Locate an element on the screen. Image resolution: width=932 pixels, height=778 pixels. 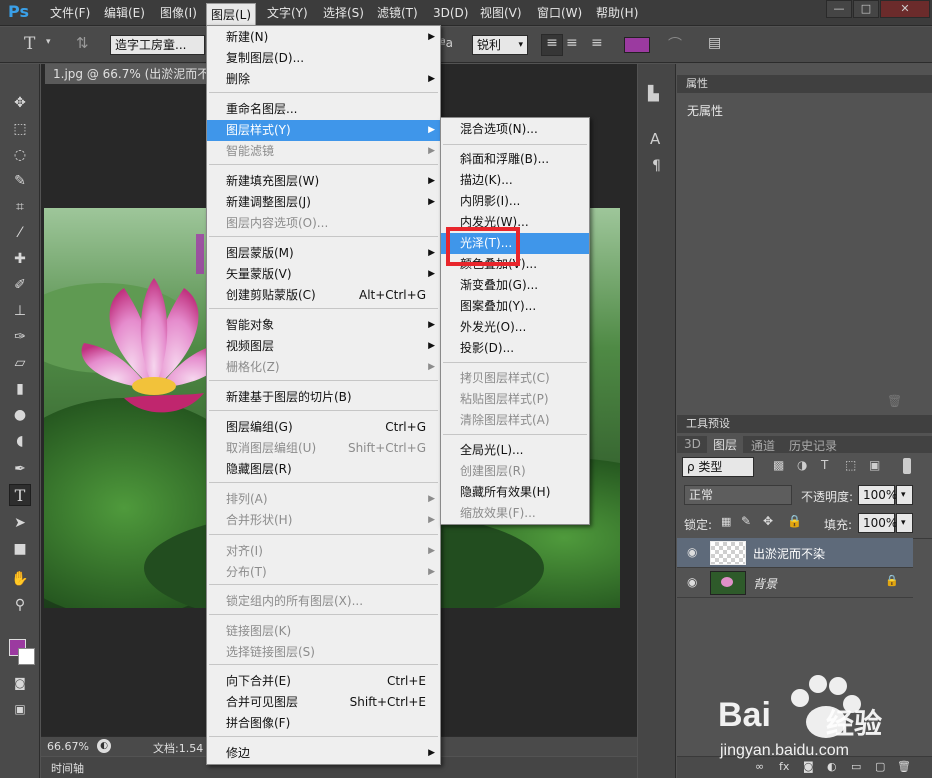
lasso-tool-icon: ◌ is located at coordinates (20, 155).